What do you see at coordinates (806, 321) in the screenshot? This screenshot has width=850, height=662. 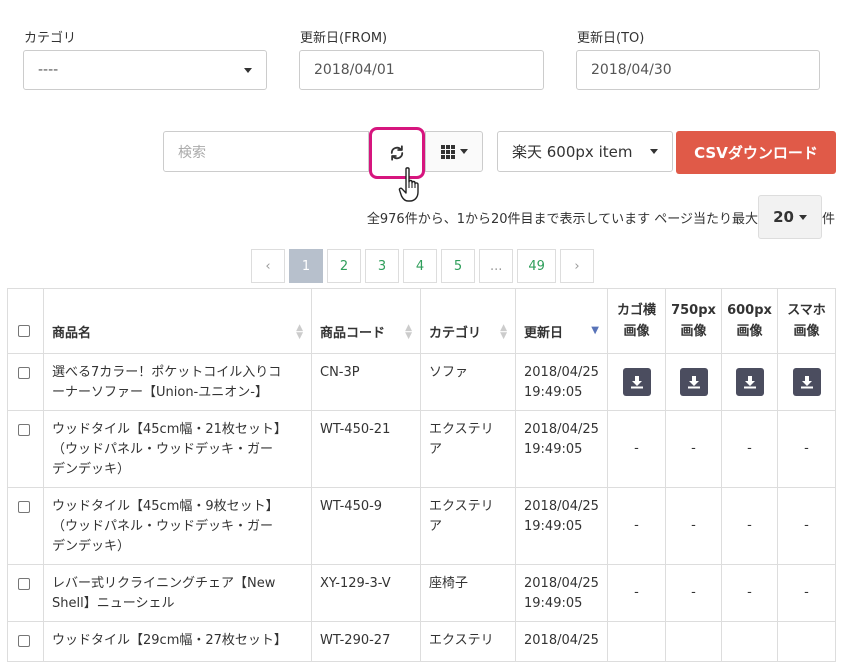 I see `column-header-img4: スマホ 画像` at bounding box center [806, 321].